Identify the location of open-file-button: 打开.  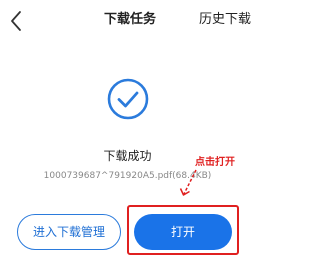
(183, 232).